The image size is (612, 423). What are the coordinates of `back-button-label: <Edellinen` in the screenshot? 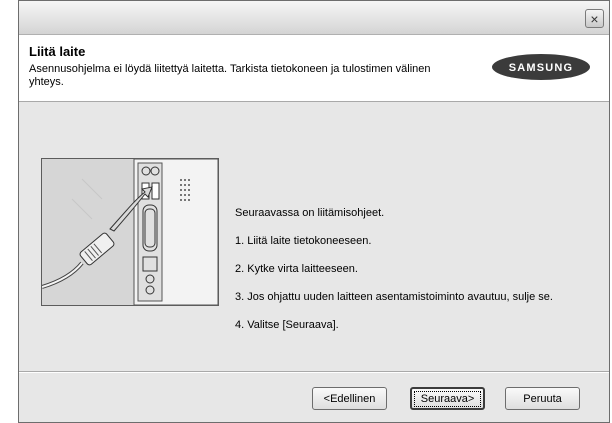 It's located at (349, 398).